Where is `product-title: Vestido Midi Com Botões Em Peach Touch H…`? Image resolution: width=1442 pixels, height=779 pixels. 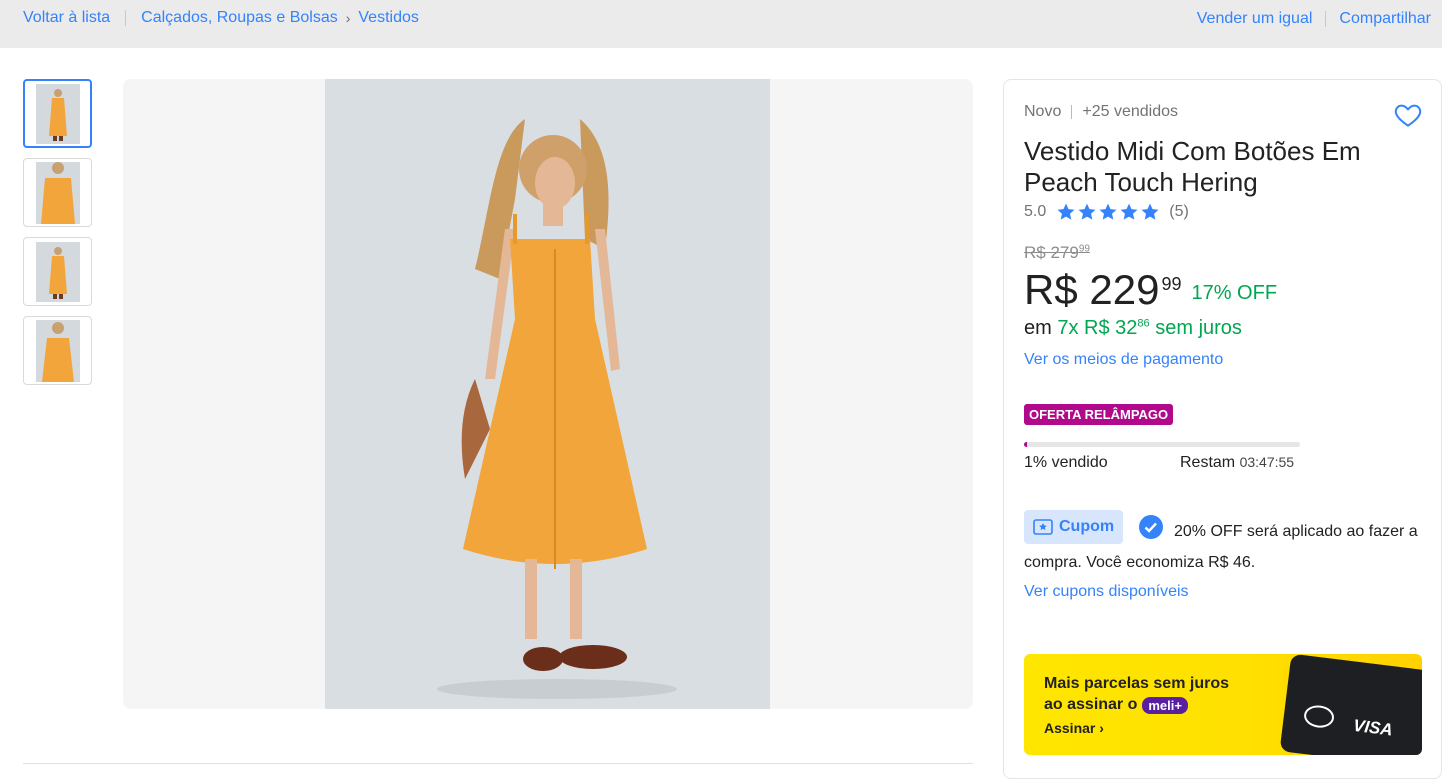 product-title: Vestido Midi Com Botões Em Peach Touch H… is located at coordinates (1192, 166).